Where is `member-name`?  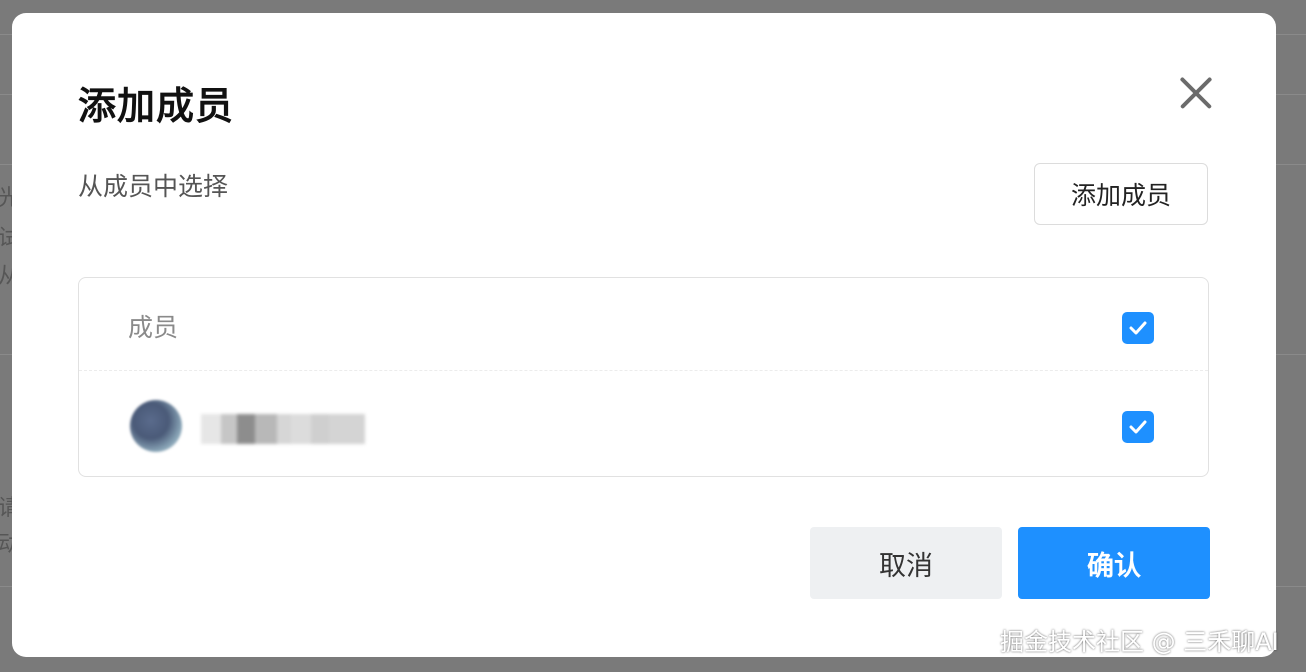 member-name is located at coordinates (283, 429).